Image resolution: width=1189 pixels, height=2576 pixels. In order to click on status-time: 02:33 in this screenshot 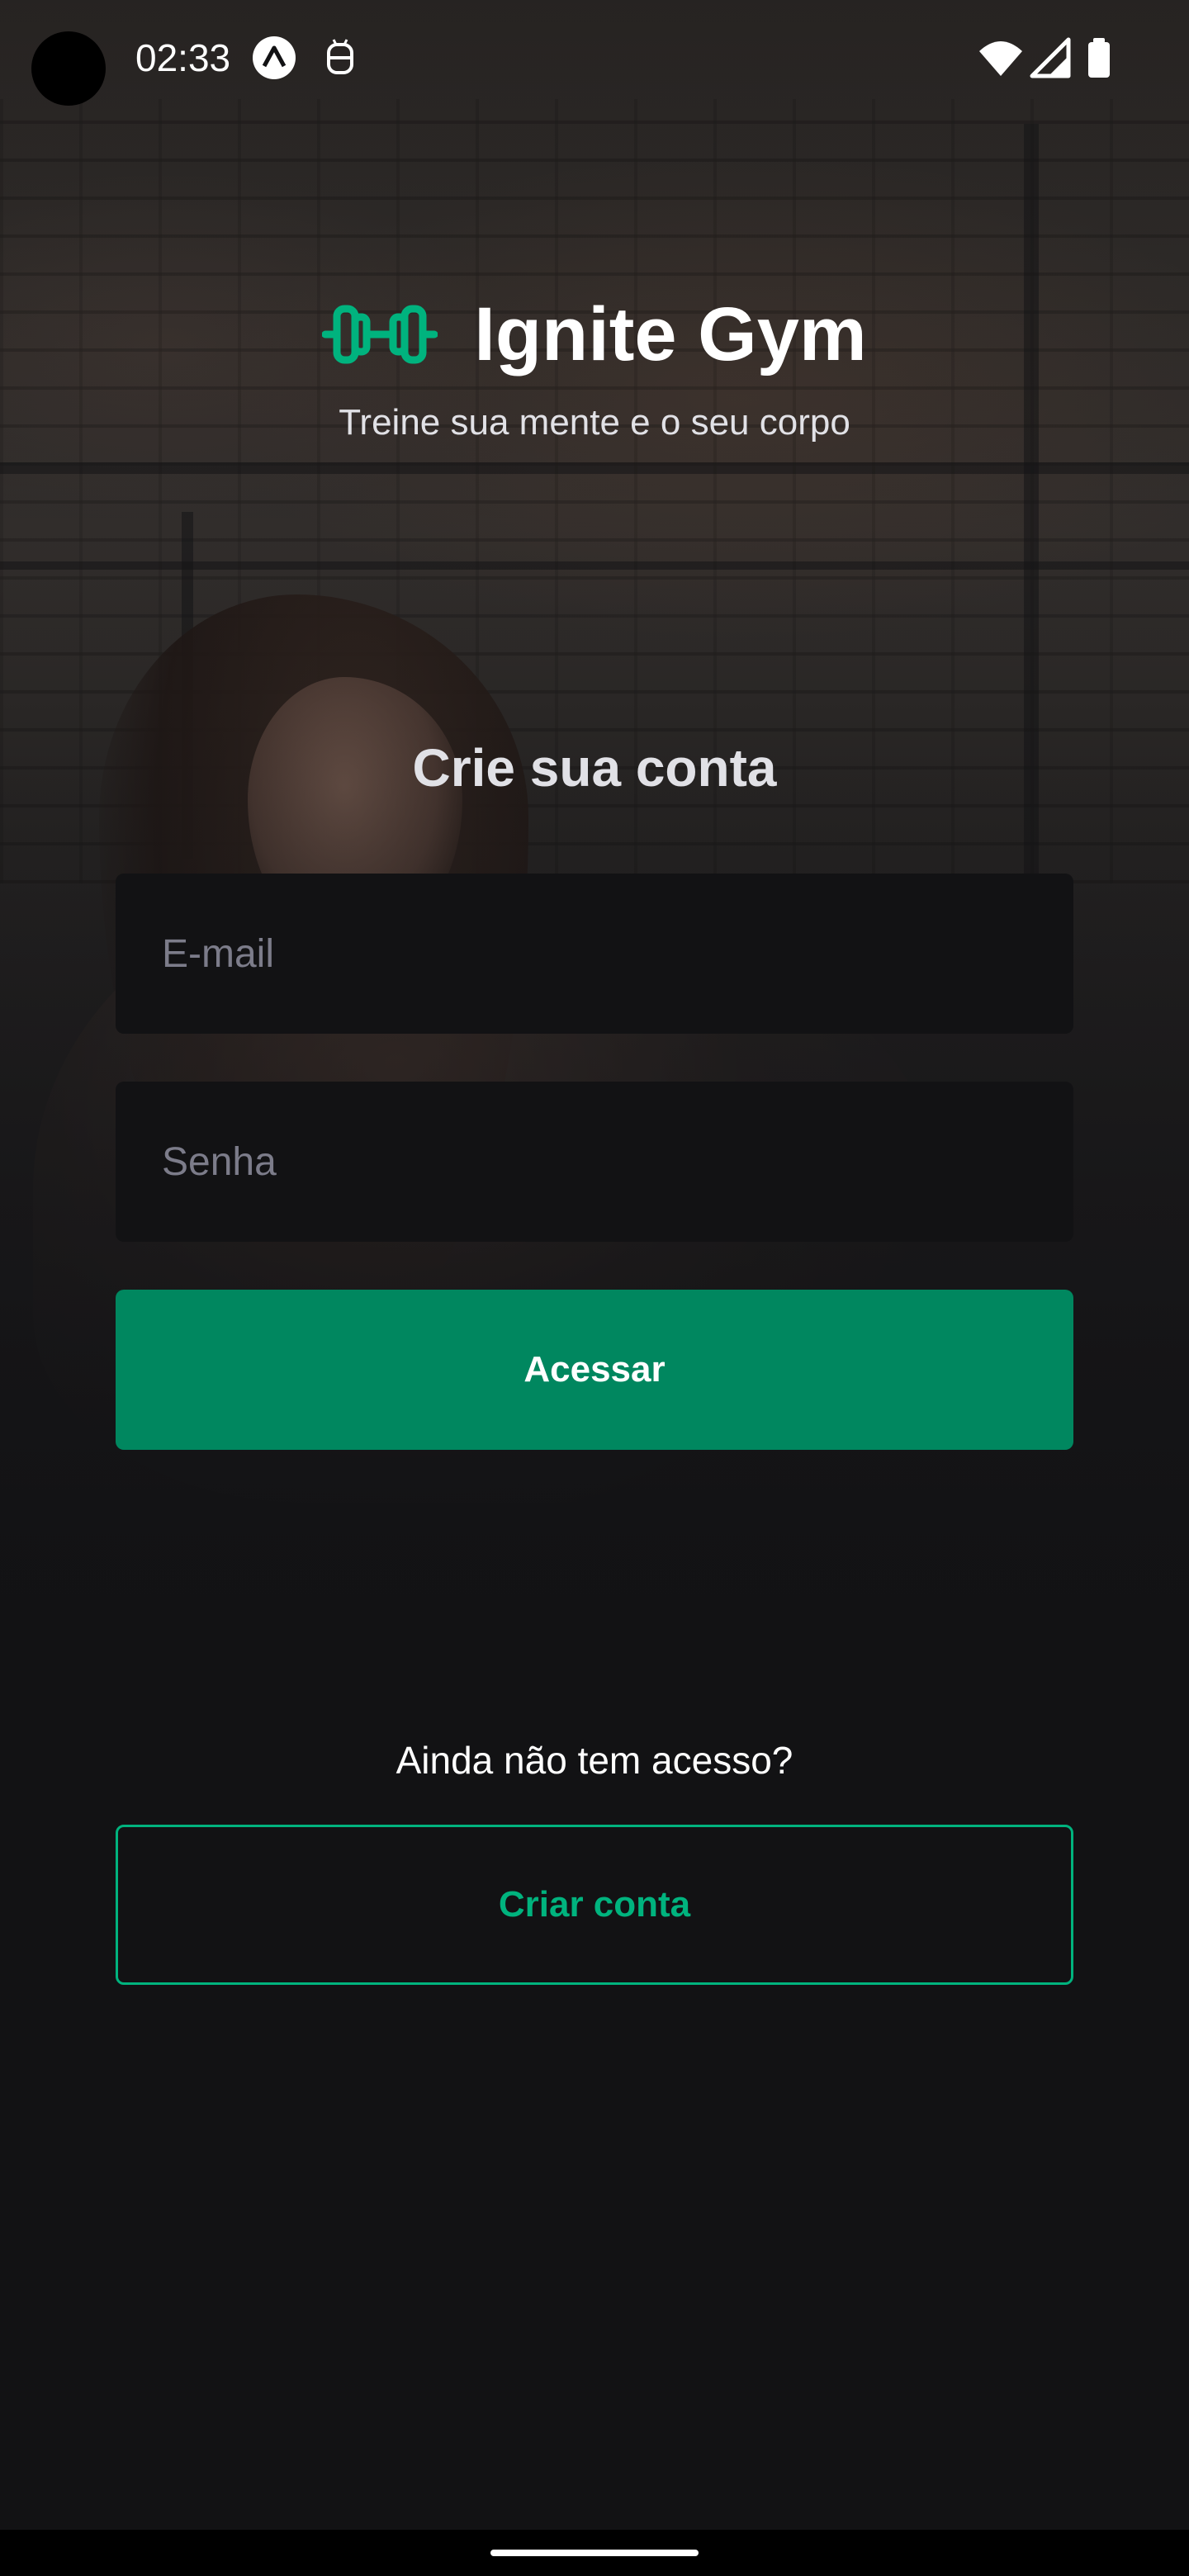, I will do `click(183, 57)`.